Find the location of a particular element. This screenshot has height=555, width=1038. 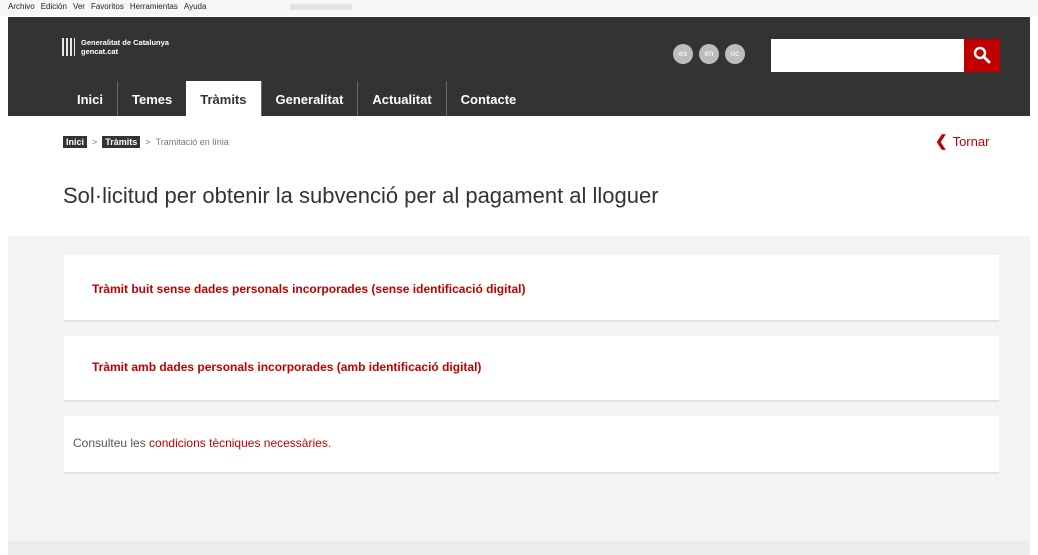

language-en-button: en is located at coordinates (709, 54).